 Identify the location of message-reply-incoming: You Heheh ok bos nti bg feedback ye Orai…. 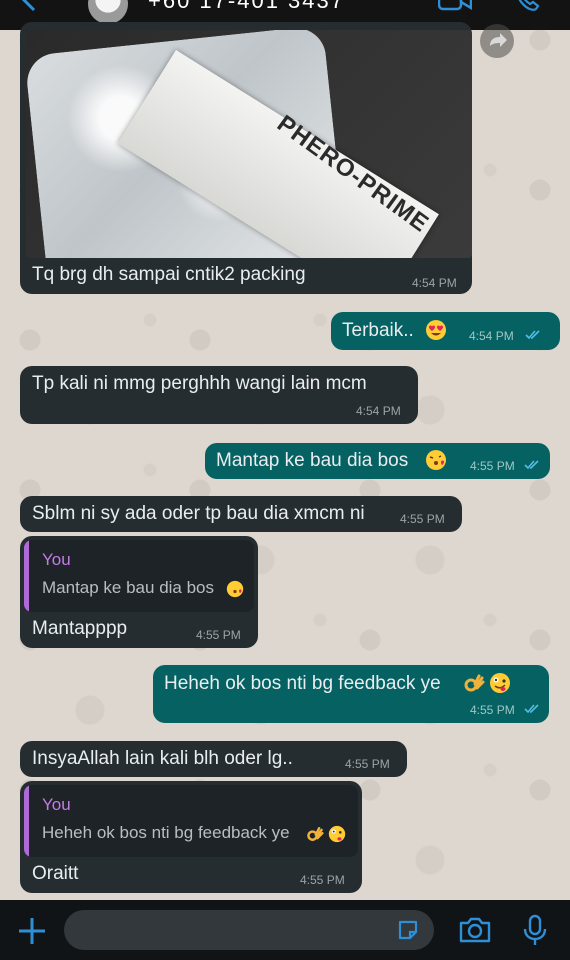
(191, 837).